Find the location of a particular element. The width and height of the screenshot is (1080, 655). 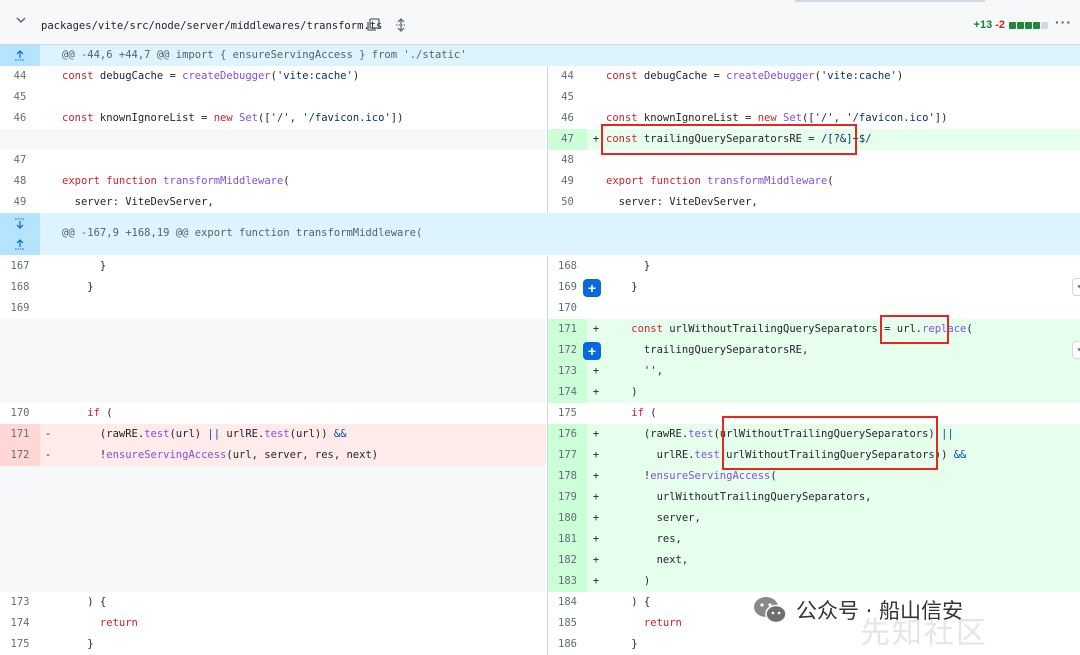

line-number: 179 is located at coordinates (567, 497).